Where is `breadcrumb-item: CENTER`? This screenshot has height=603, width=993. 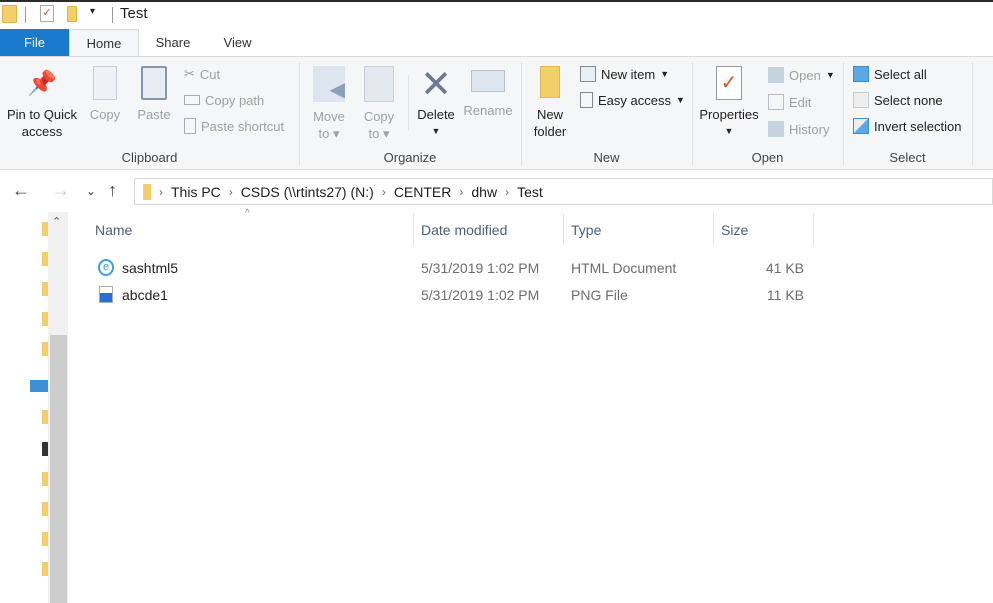
breadcrumb-item: CENTER is located at coordinates (423, 192).